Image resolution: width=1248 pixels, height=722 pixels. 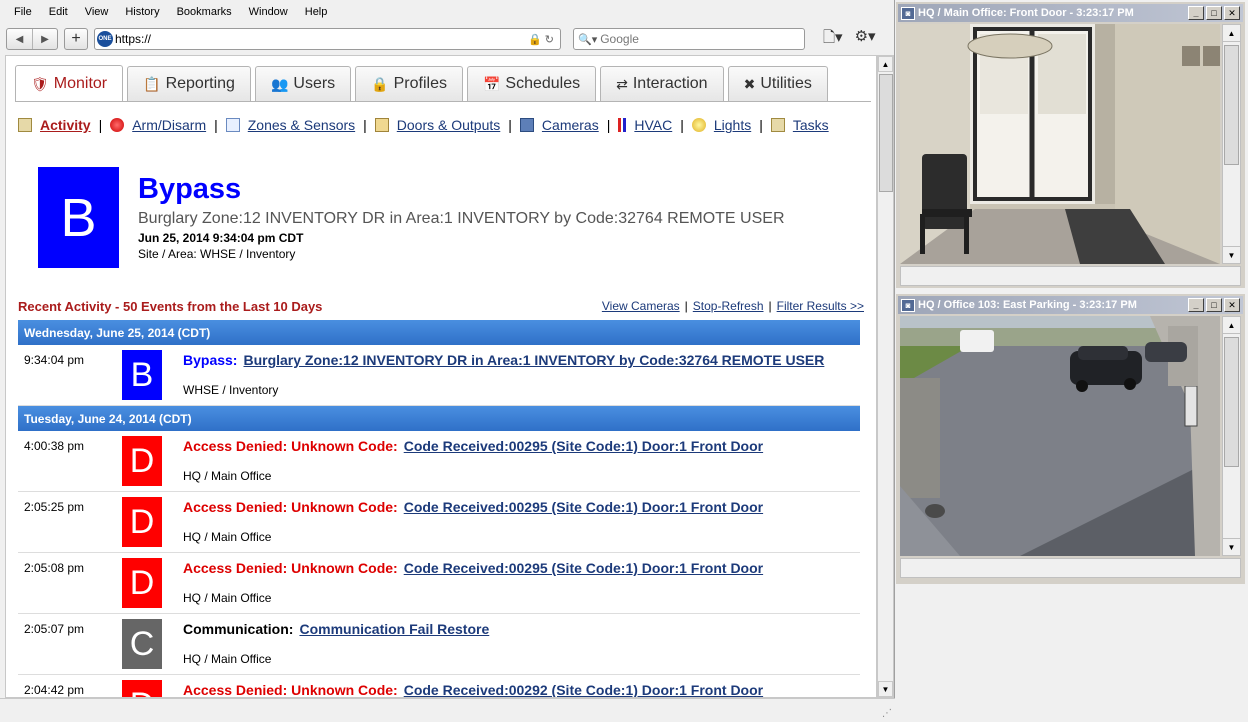 What do you see at coordinates (811, 125) in the screenshot?
I see `subnav-link: Tasks` at bounding box center [811, 125].